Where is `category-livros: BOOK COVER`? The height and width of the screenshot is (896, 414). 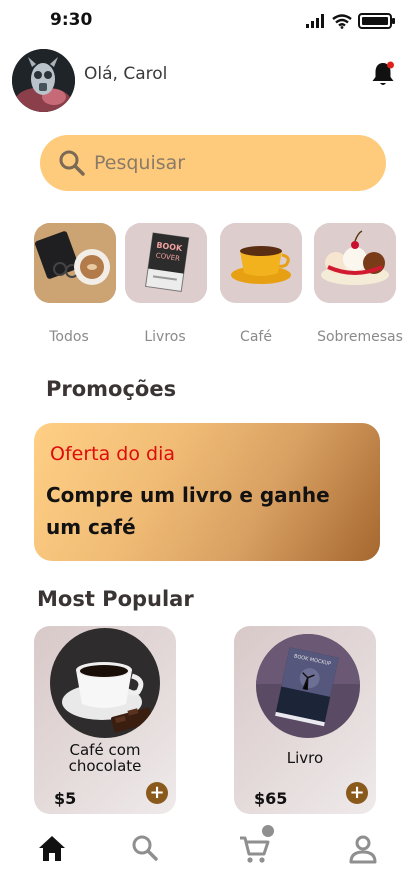 category-livros: BOOK COVER is located at coordinates (166, 263).